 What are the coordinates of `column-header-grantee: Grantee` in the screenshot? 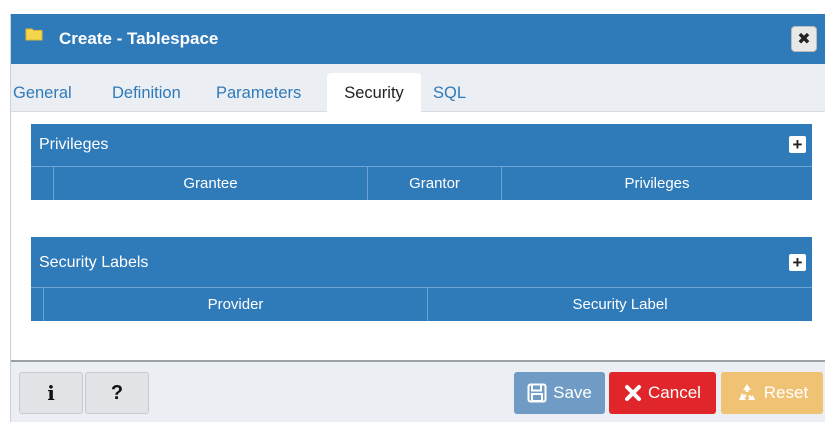 It's located at (210, 183).